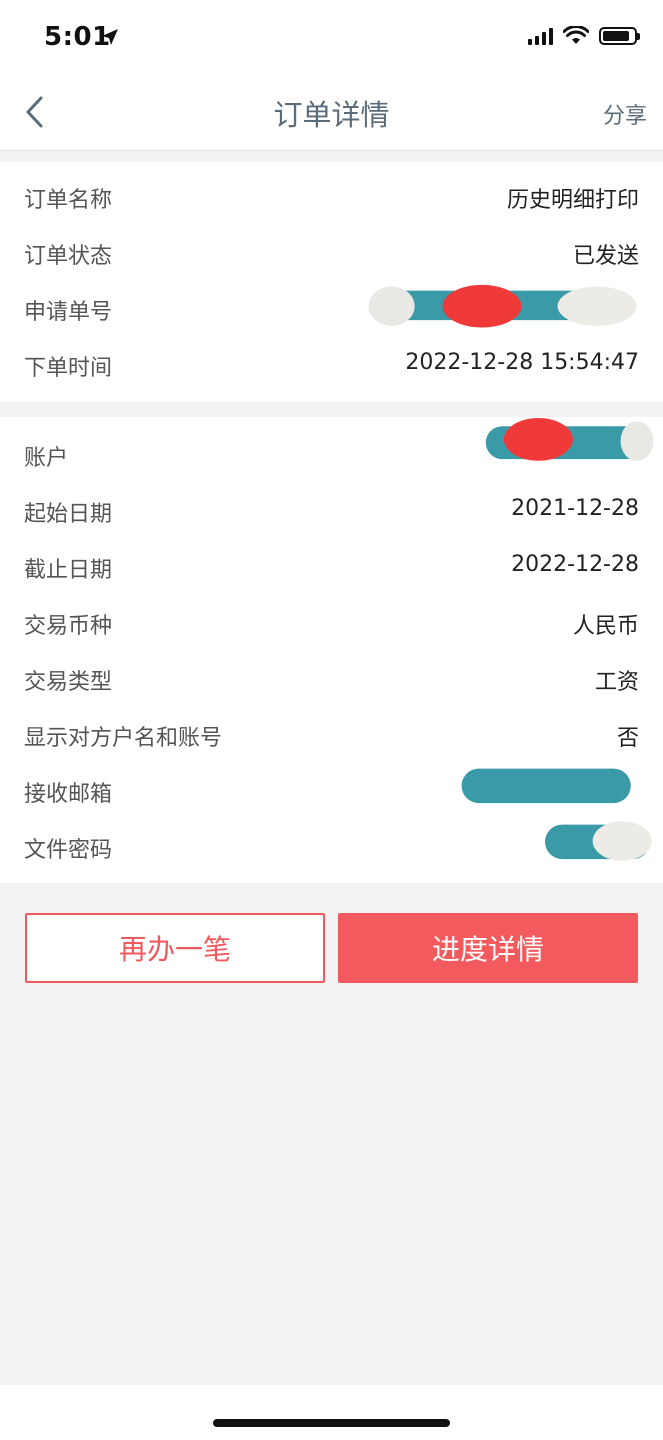 This screenshot has width=663, height=1440. What do you see at coordinates (331, 252) in the screenshot?
I see `order-status-row: 订单状态 已发送` at bounding box center [331, 252].